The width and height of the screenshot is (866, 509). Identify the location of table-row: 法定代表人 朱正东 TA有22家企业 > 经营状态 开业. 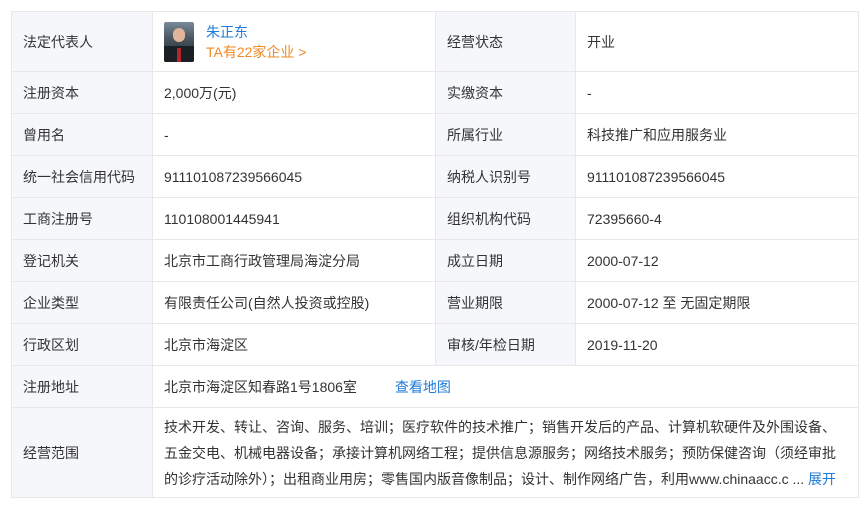
(435, 41).